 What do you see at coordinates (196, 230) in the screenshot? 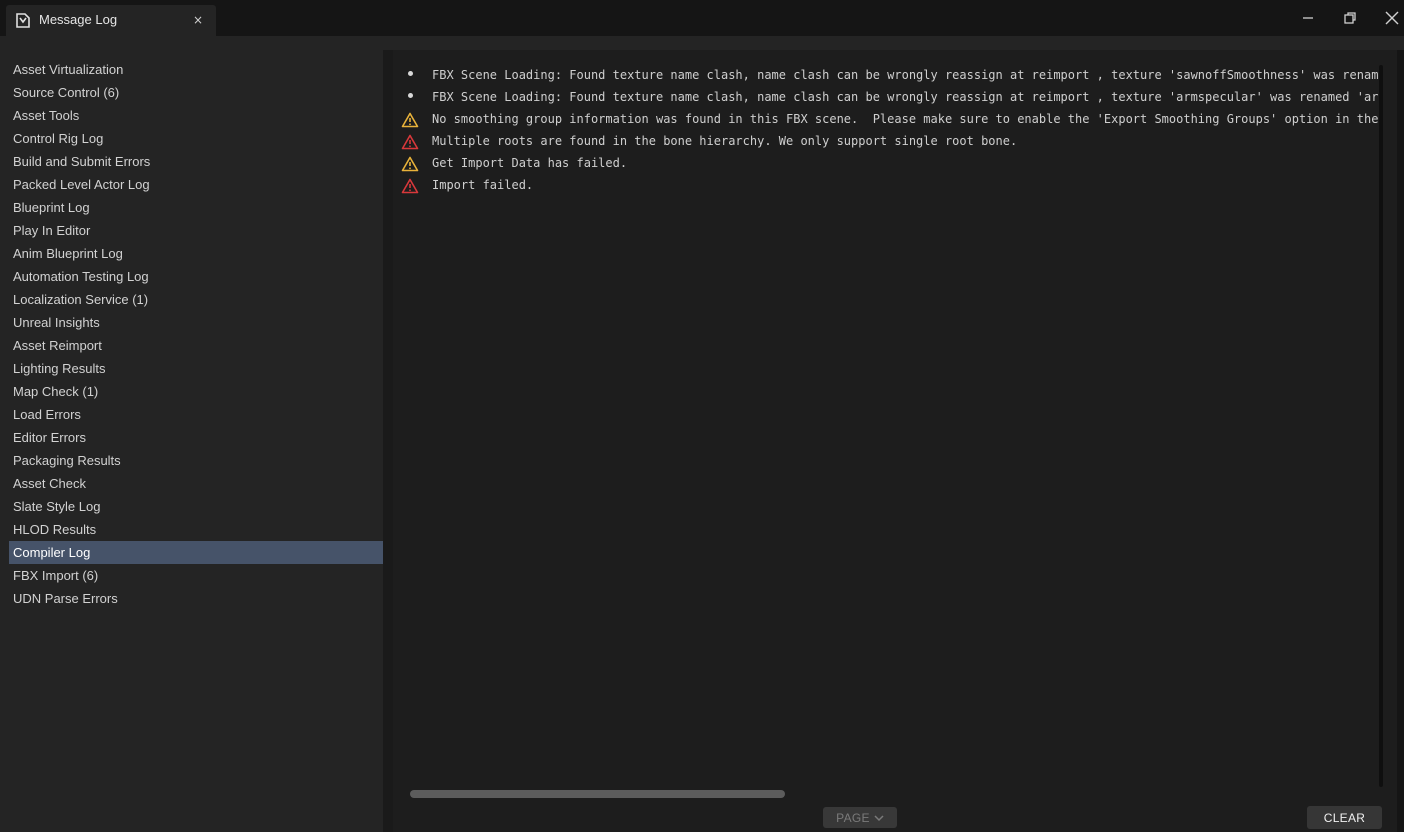
I see `sidebar-item: Play In Editor` at bounding box center [196, 230].